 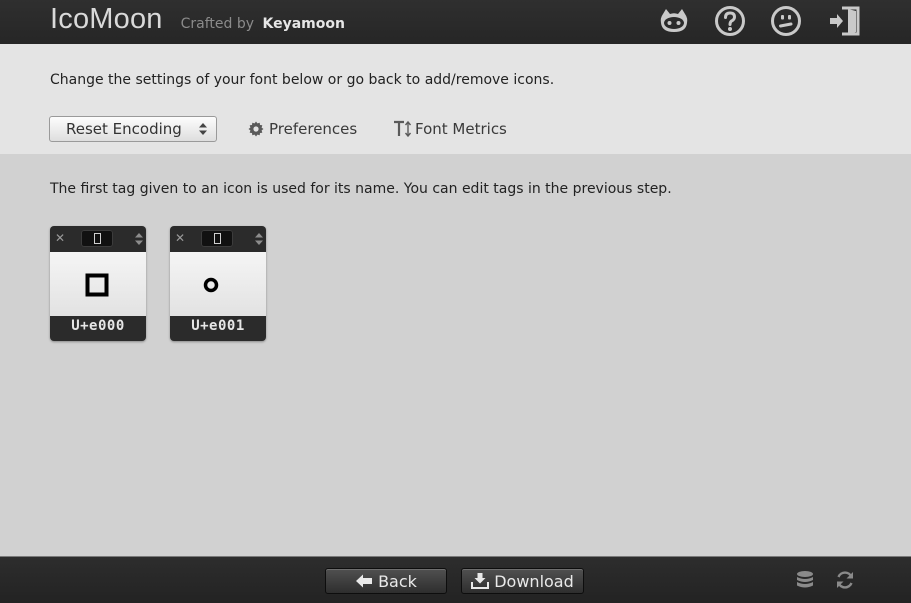 I want to click on sign-out-icon, so click(x=844, y=21).